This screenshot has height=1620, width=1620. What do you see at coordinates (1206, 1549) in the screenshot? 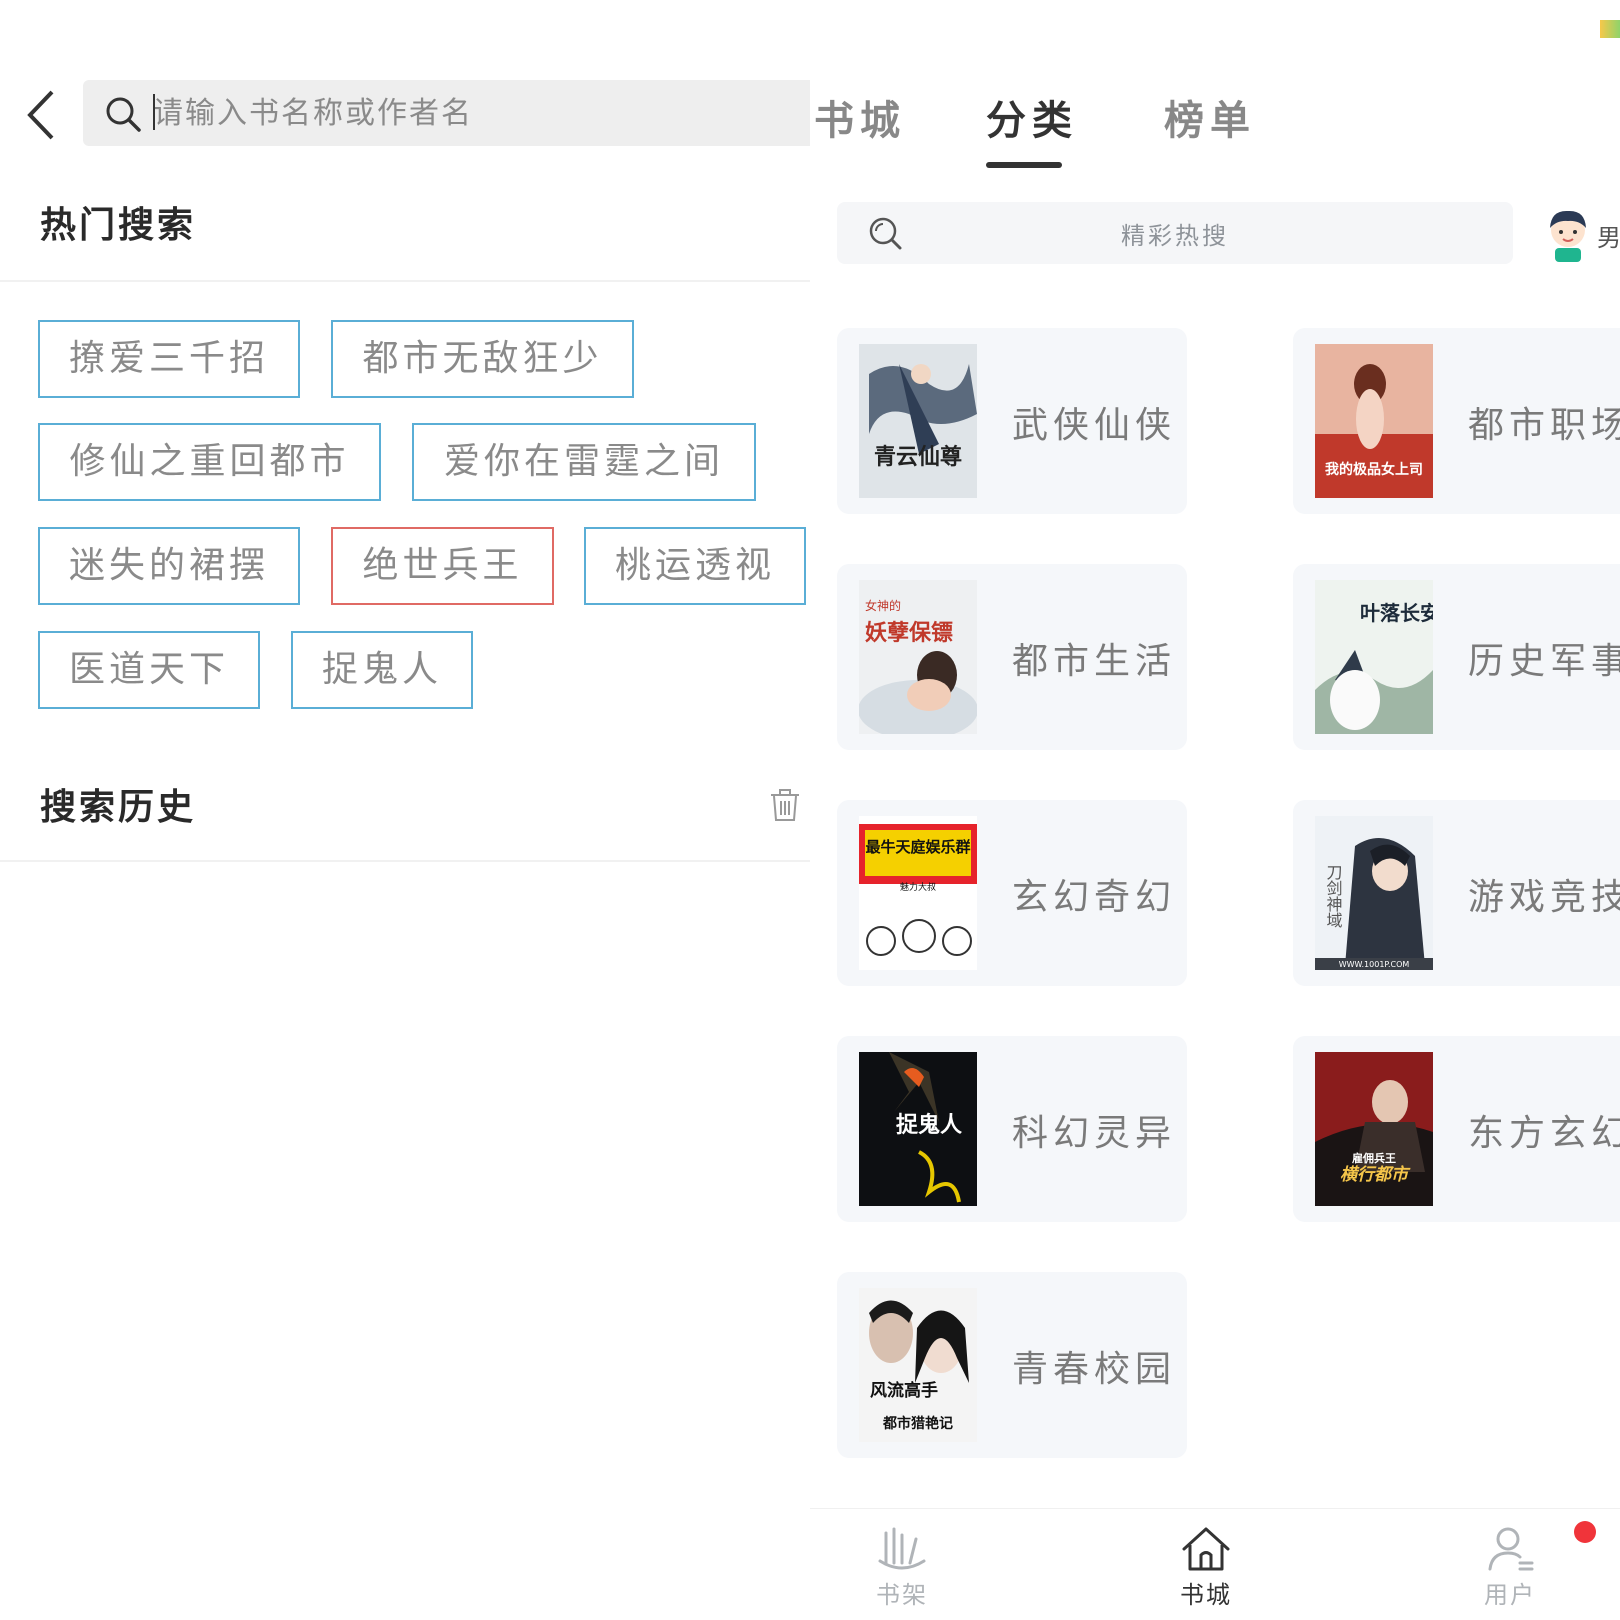
I see `home-icon` at bounding box center [1206, 1549].